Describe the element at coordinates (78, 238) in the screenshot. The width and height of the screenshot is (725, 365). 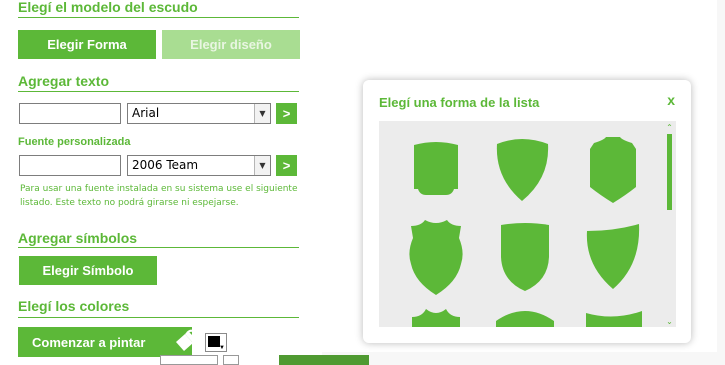
I see `symbol-section-title: Agregar símbolos` at that location.